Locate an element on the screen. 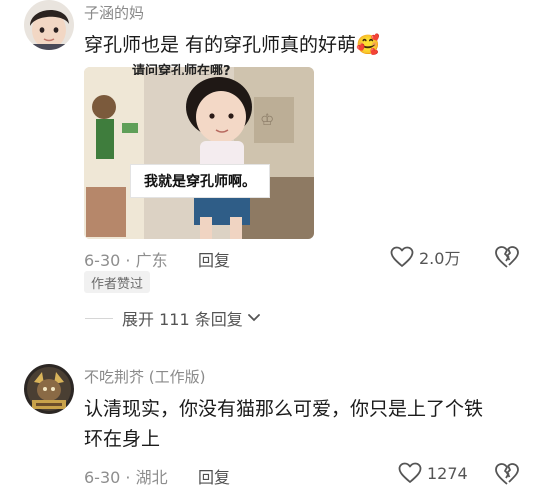  like-count: 1274 is located at coordinates (447, 473).